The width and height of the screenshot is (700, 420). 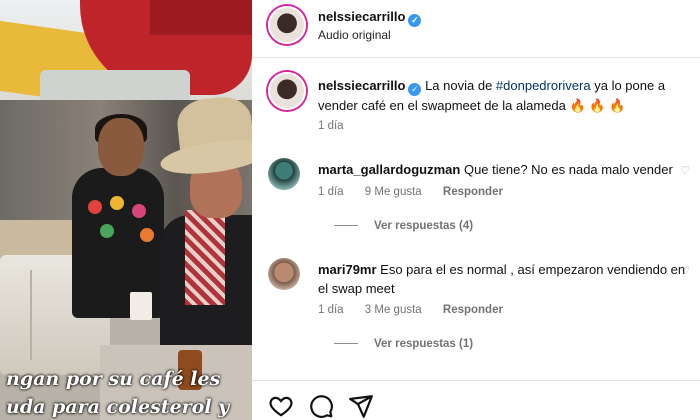 I want to click on caption-meta: 1 día, so click(x=340, y=126).